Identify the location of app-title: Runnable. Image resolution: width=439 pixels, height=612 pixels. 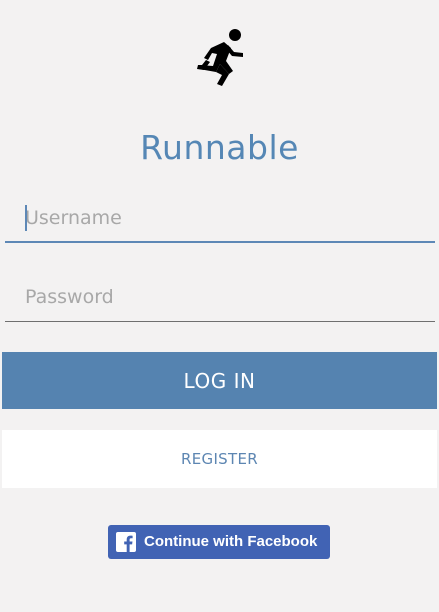
(219, 147).